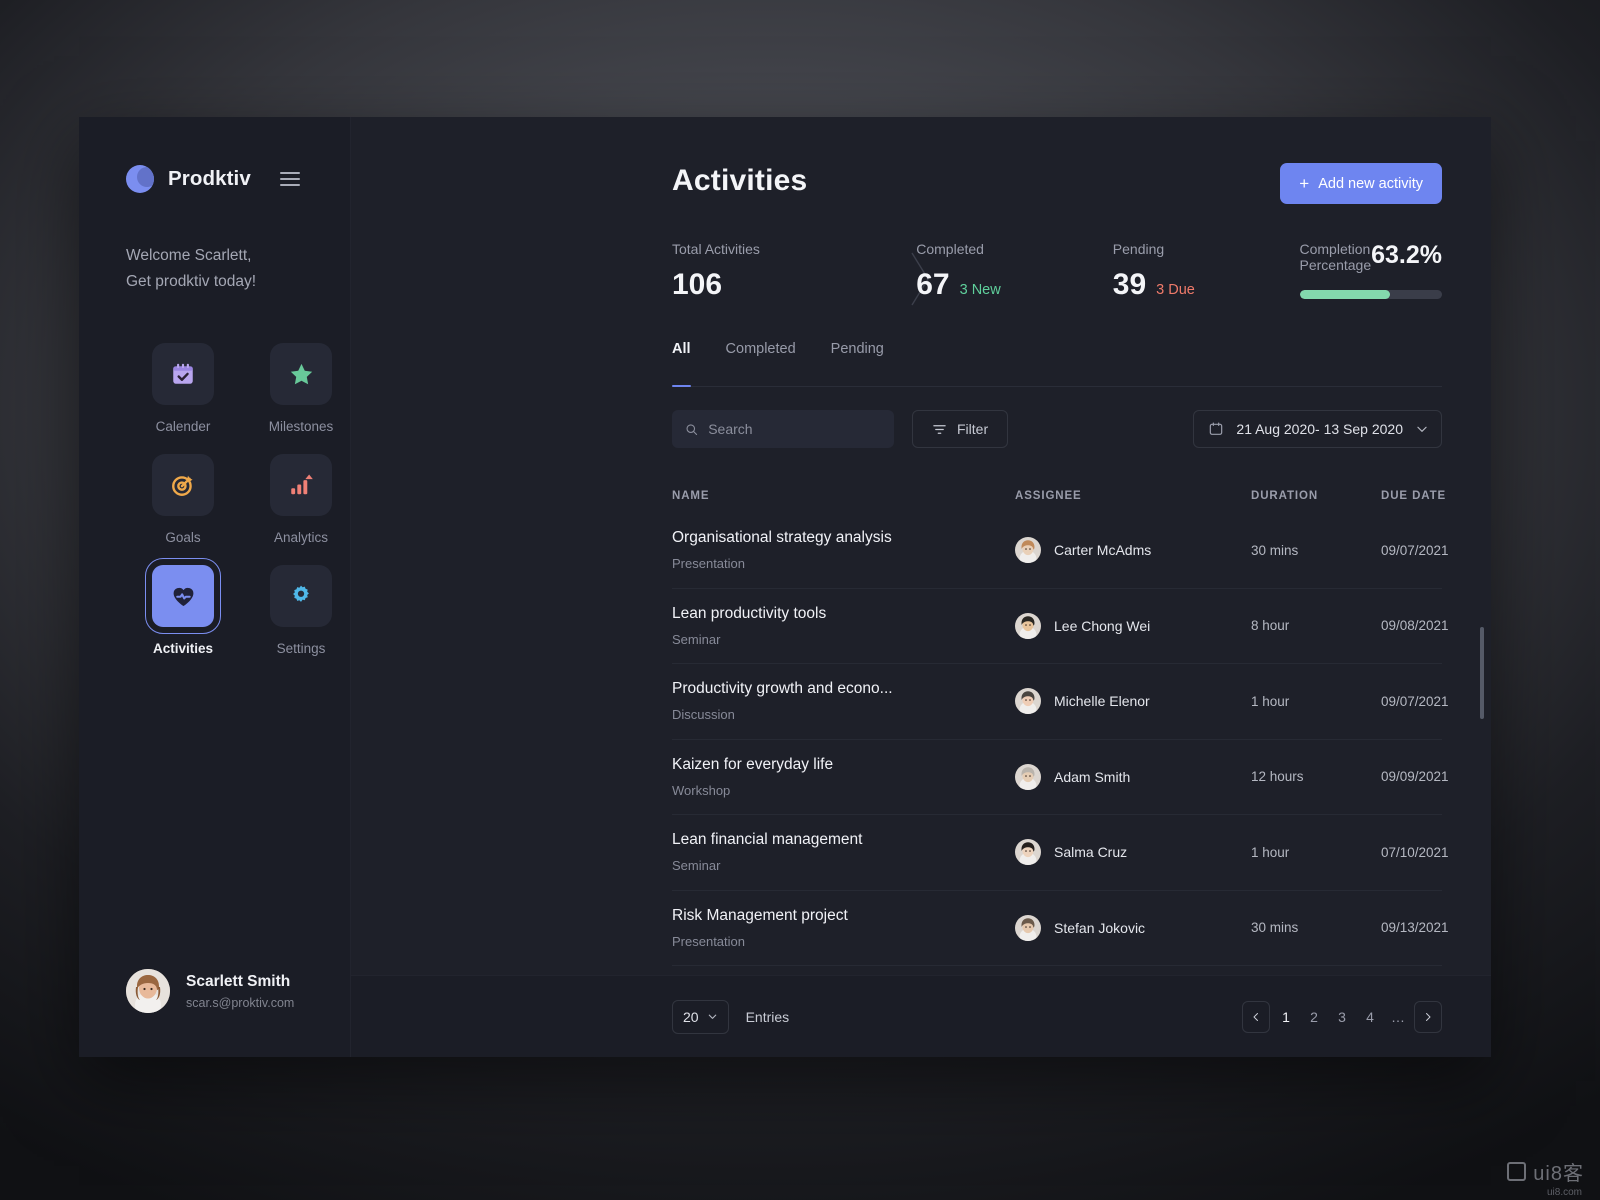 The width and height of the screenshot is (1600, 1200). What do you see at coordinates (1138, 249) in the screenshot?
I see `stat-label: Pending` at bounding box center [1138, 249].